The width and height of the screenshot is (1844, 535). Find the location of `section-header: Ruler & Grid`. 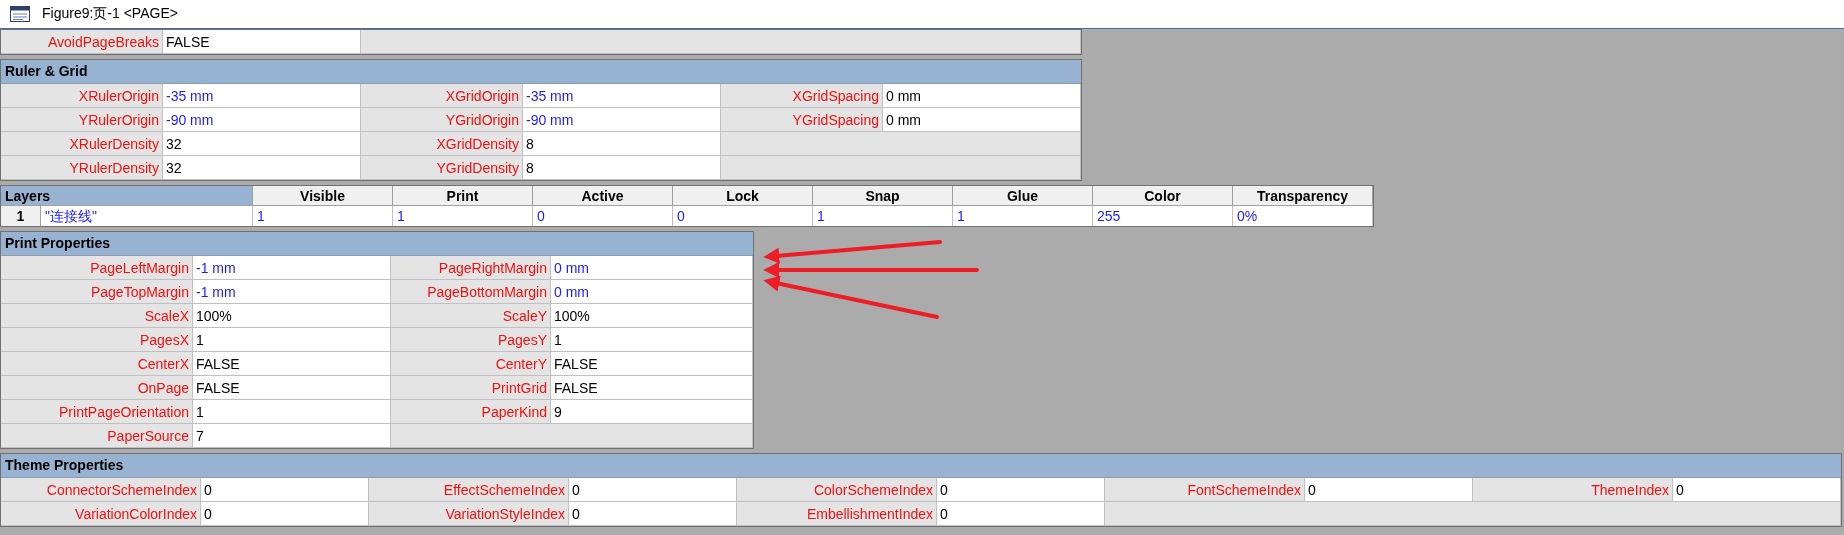

section-header: Ruler & Grid is located at coordinates (541, 72).